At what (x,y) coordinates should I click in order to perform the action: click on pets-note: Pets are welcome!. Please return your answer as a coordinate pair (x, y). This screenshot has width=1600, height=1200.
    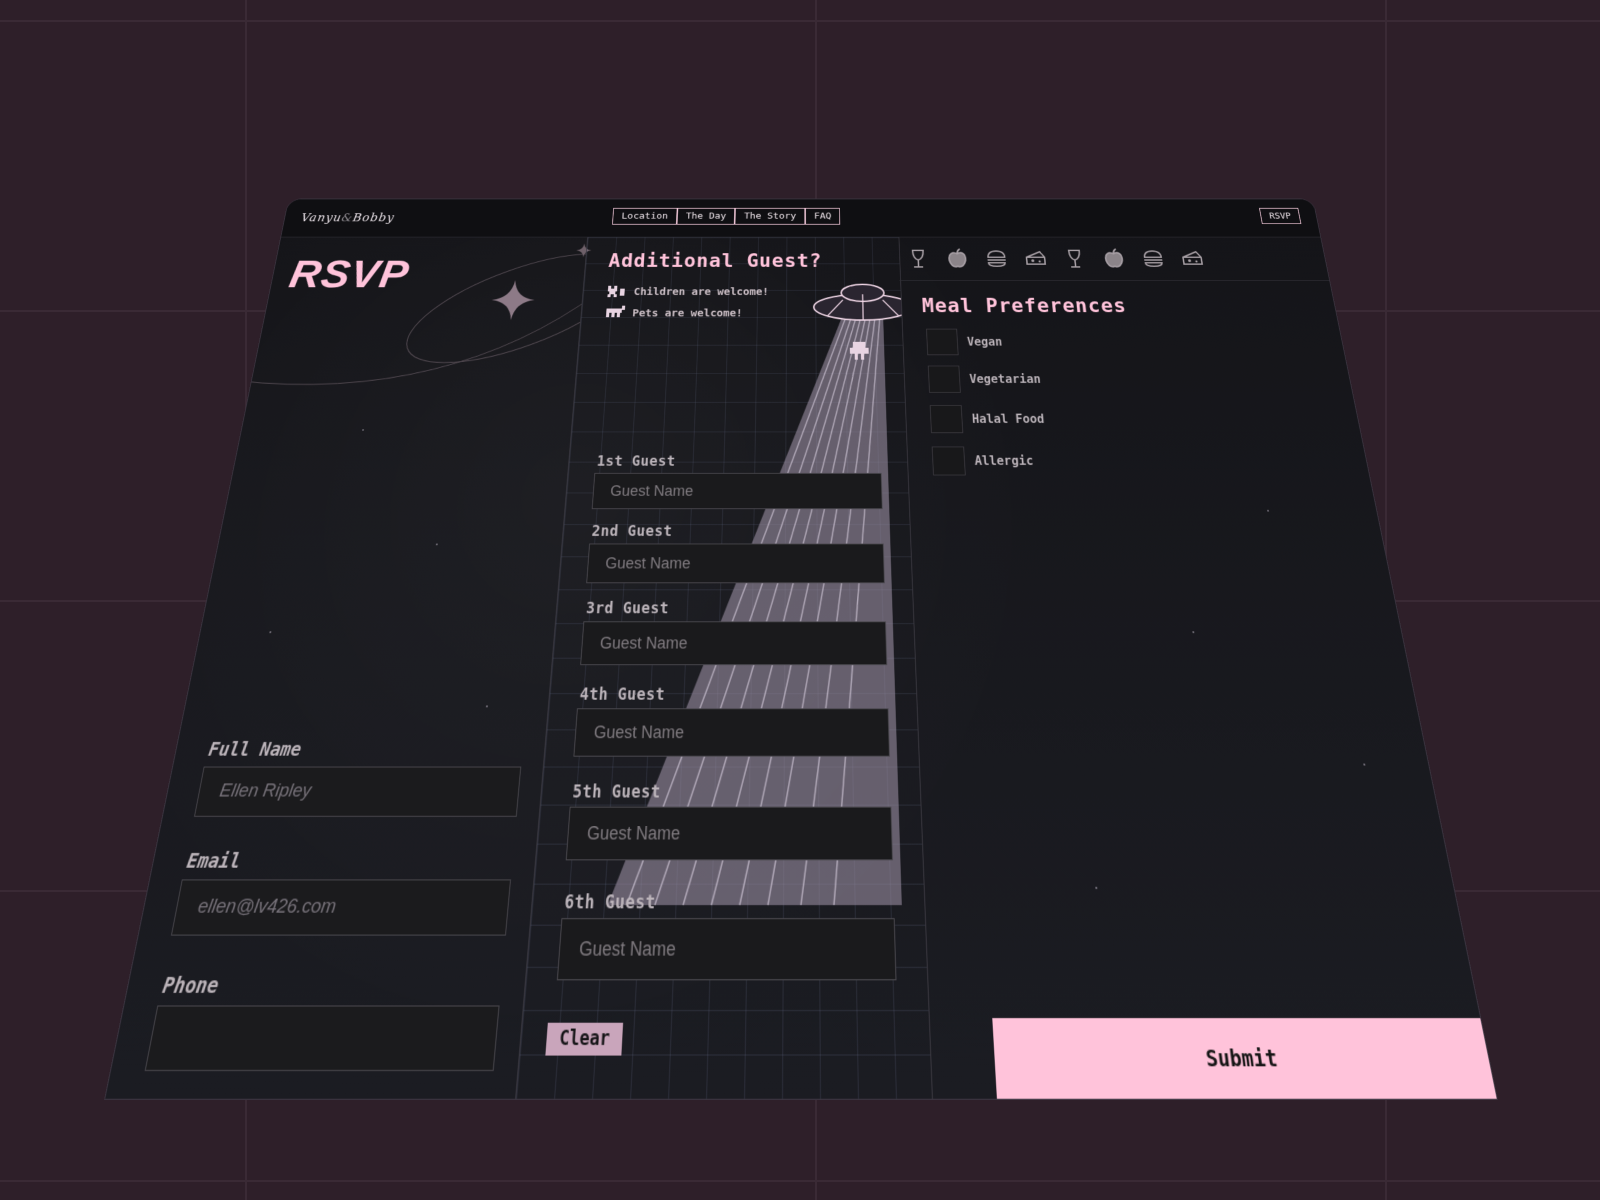
    Looking at the image, I should click on (673, 313).